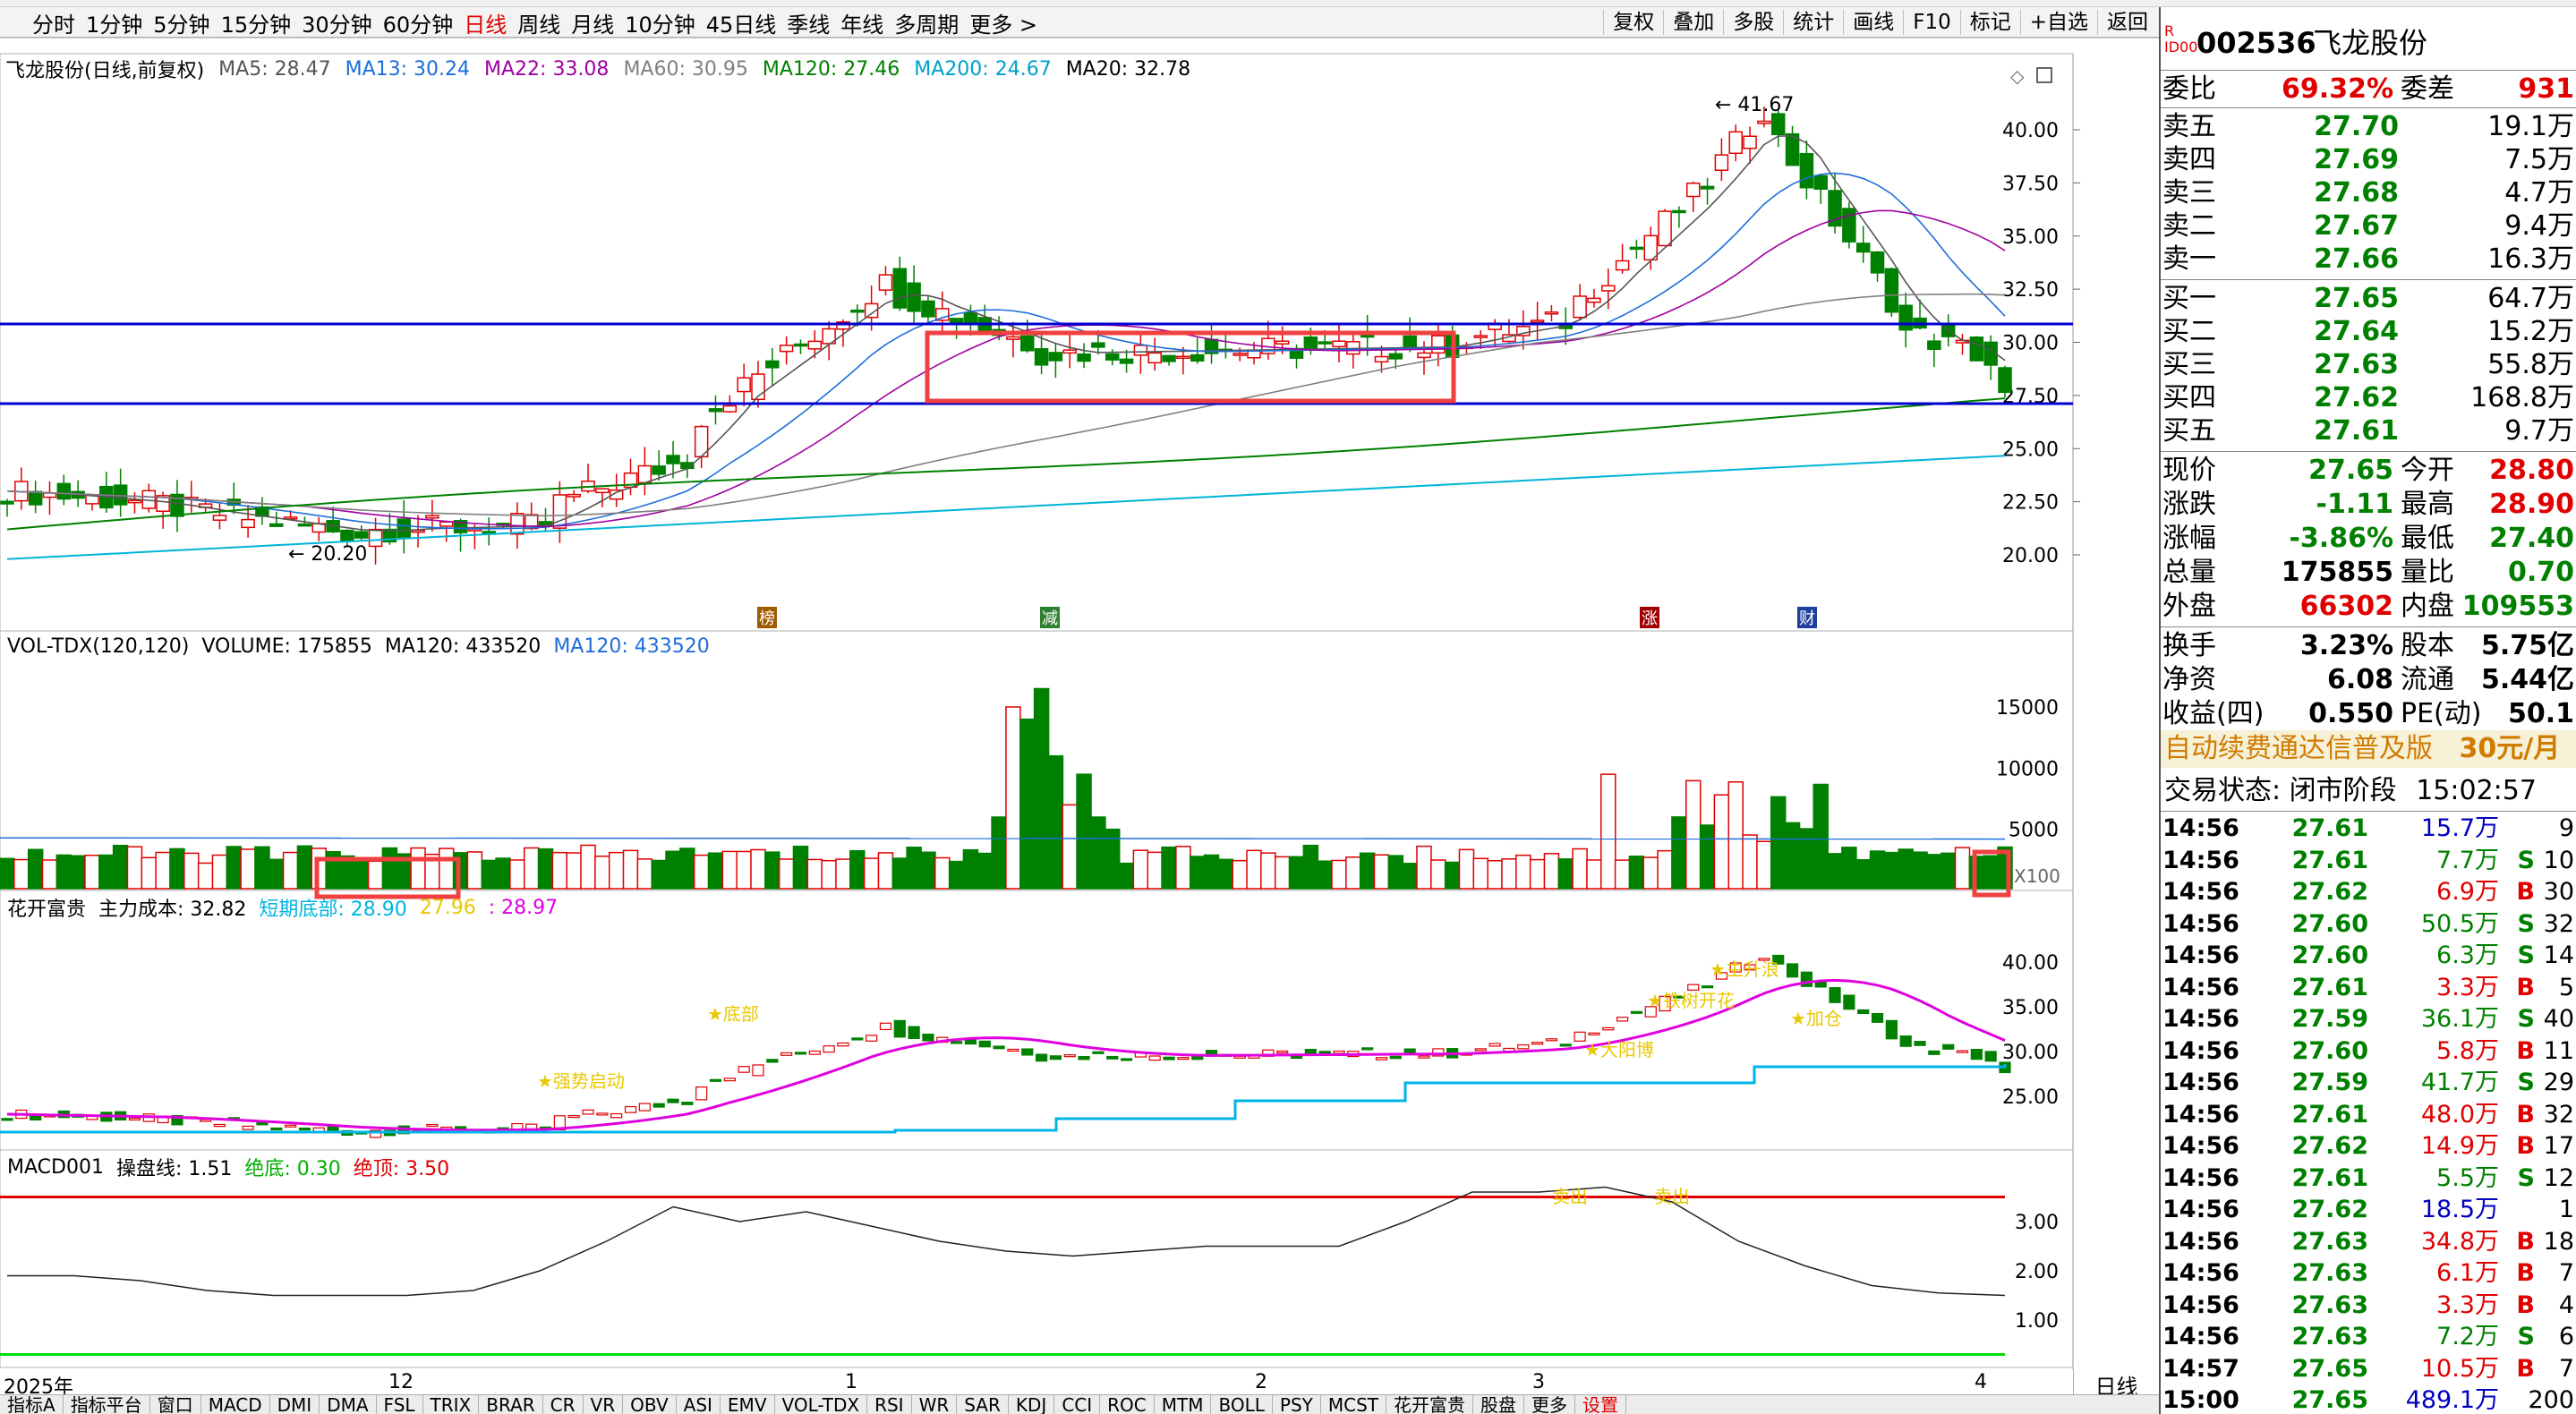 The height and width of the screenshot is (1414, 2576). What do you see at coordinates (2467, 1336) in the screenshot?
I see `tick-volume: 7.2万` at bounding box center [2467, 1336].